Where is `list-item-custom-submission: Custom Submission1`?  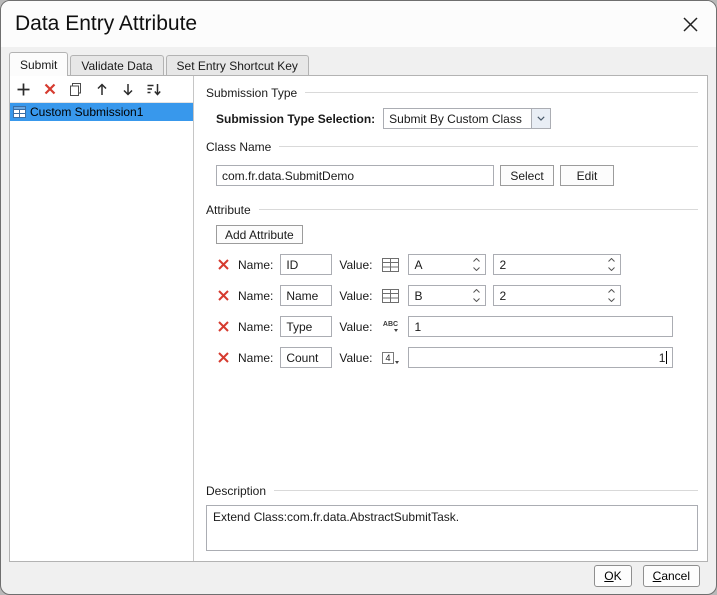 list-item-custom-submission: Custom Submission1 is located at coordinates (101, 112).